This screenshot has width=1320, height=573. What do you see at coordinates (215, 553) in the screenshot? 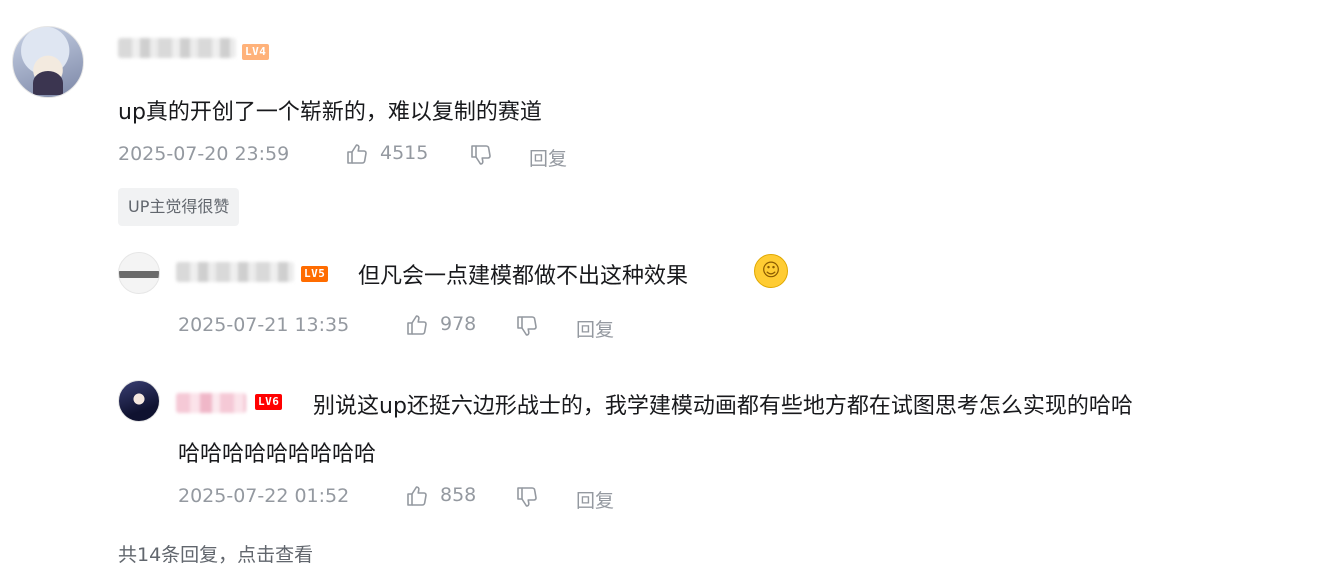
I see `view-more-replies-link: 共14条回复，点击查看` at bounding box center [215, 553].